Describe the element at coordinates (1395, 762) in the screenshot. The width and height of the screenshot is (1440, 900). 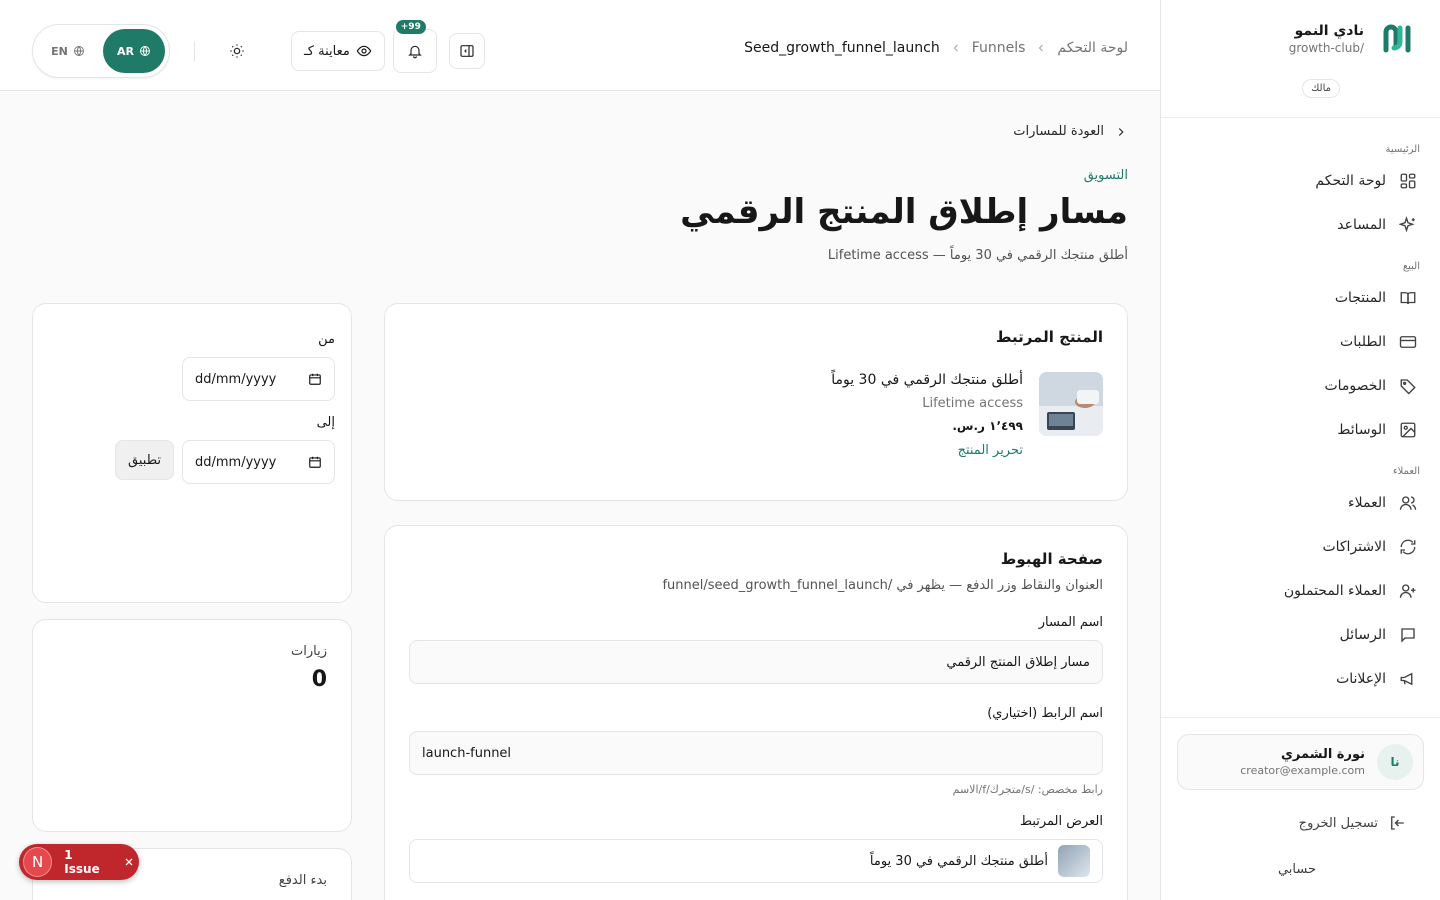
I see `avatar: نا` at that location.